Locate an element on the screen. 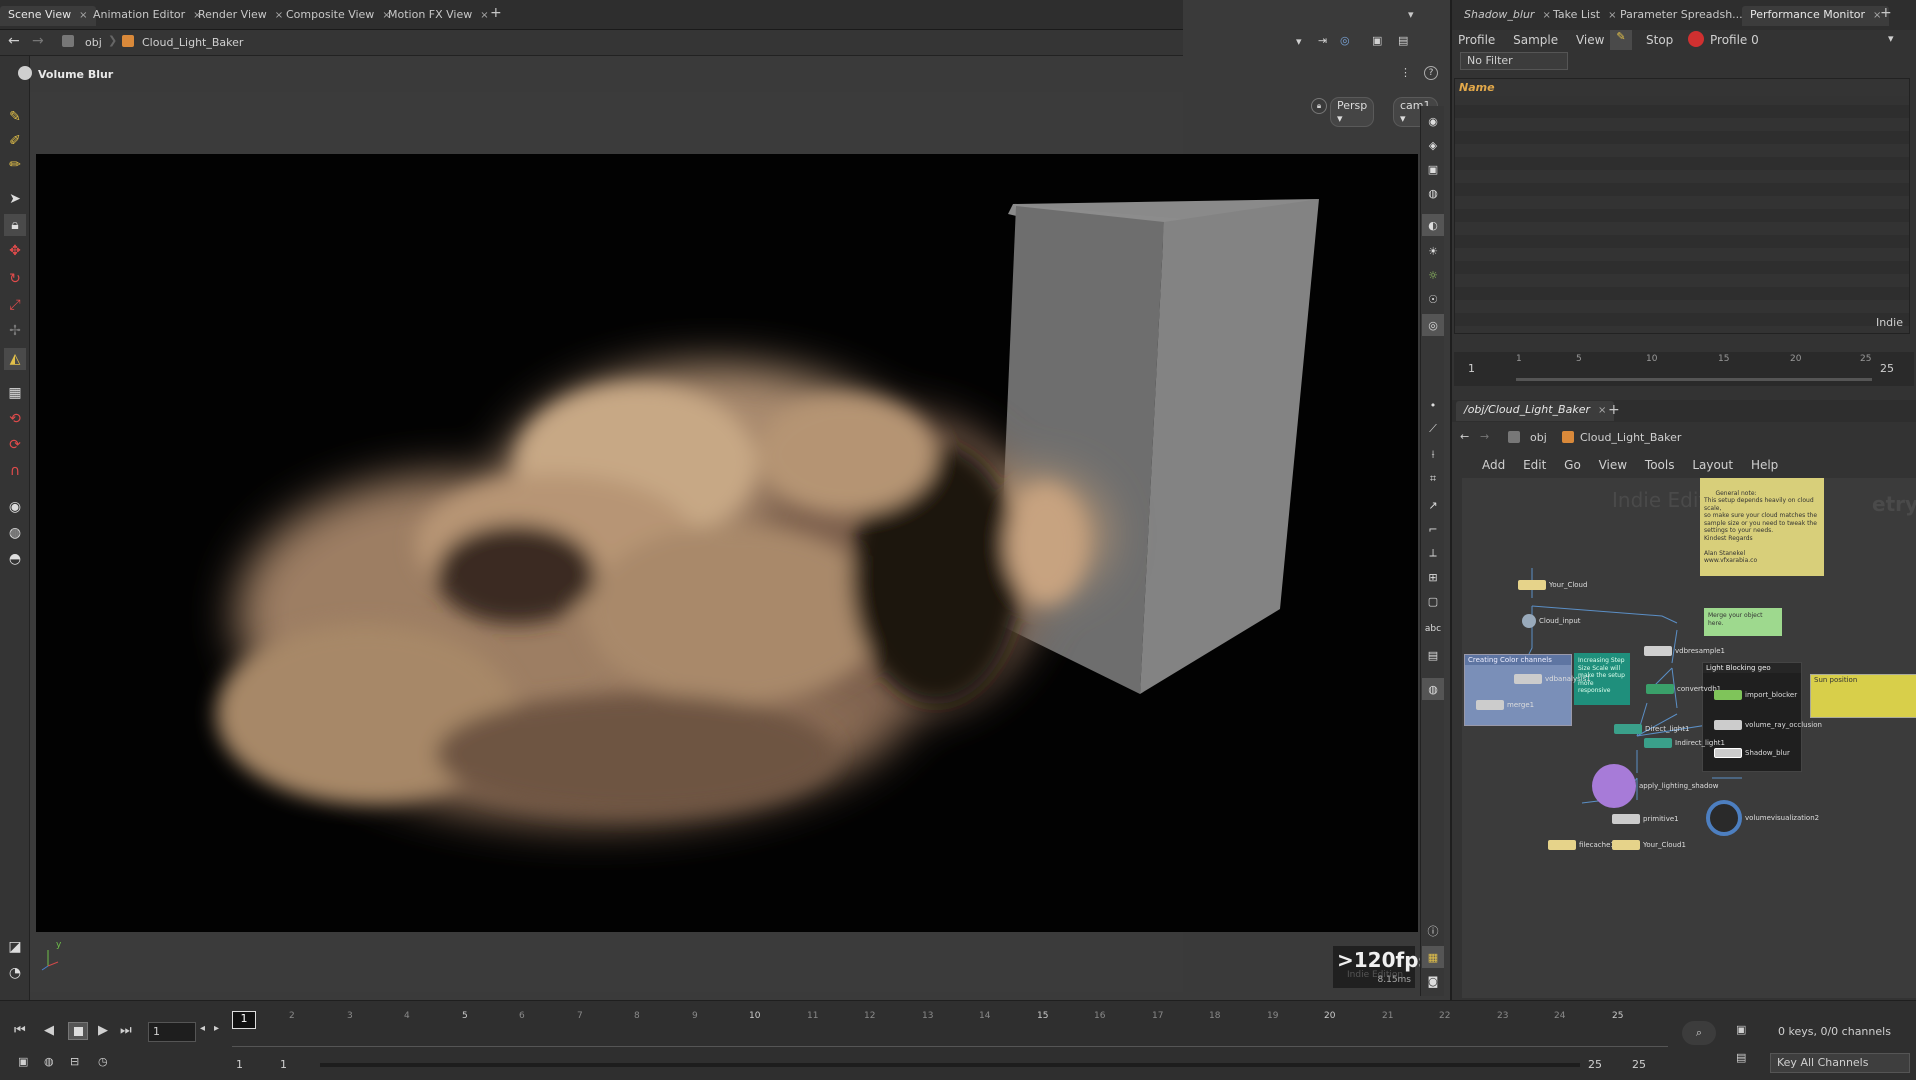  transform-tool-icon: ✢ is located at coordinates (15, 331).